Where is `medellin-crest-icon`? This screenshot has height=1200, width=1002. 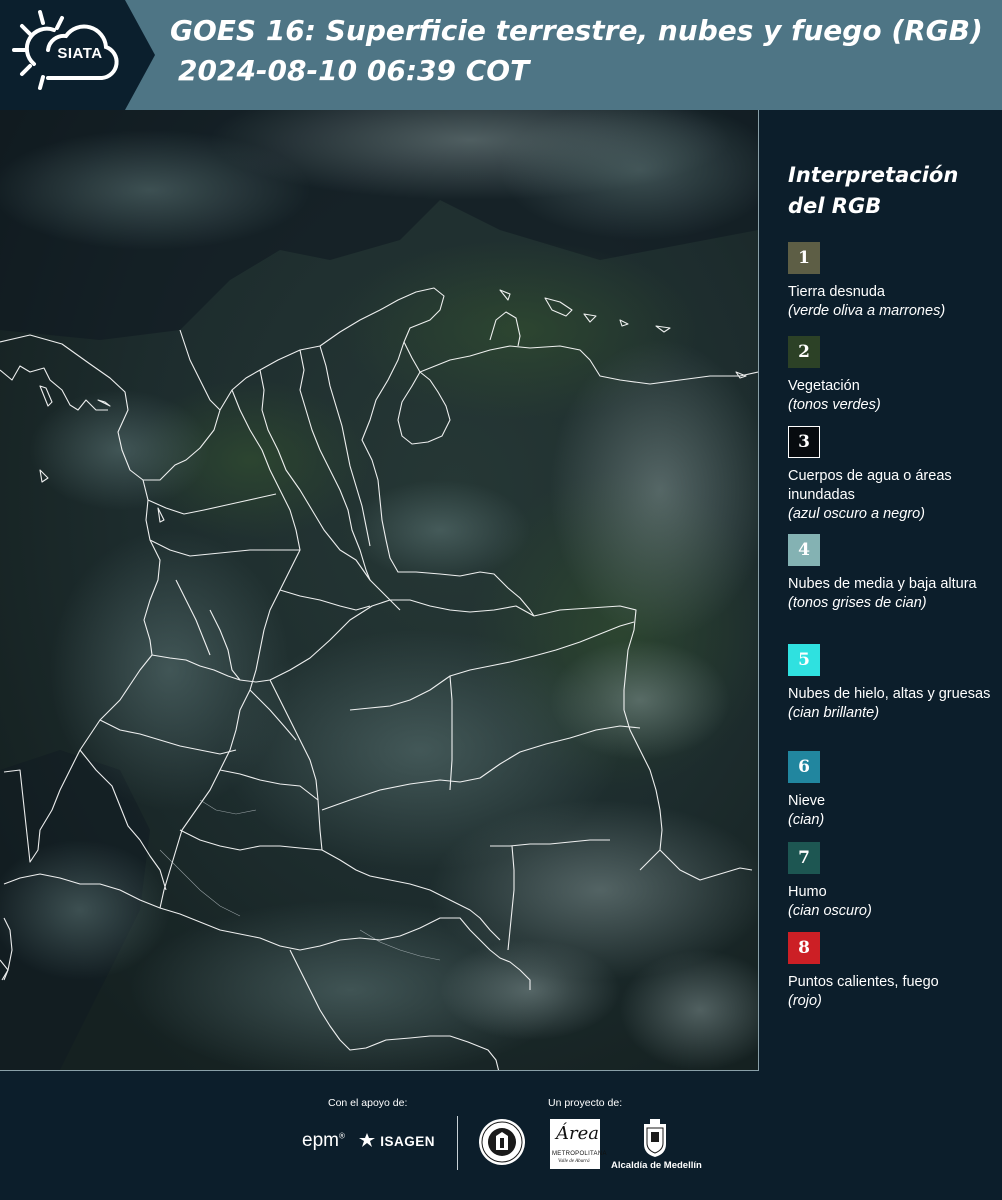 medellin-crest-icon is located at coordinates (655, 1138).